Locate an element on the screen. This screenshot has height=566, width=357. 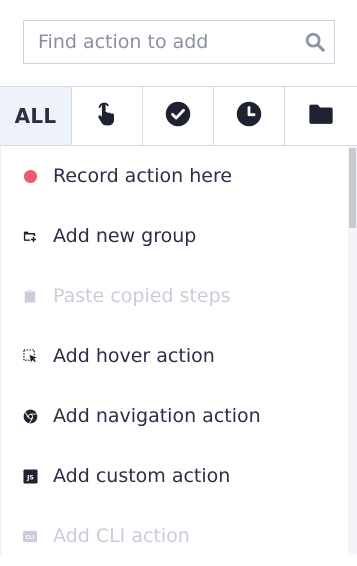
record-dot-icon is located at coordinates (30, 176).